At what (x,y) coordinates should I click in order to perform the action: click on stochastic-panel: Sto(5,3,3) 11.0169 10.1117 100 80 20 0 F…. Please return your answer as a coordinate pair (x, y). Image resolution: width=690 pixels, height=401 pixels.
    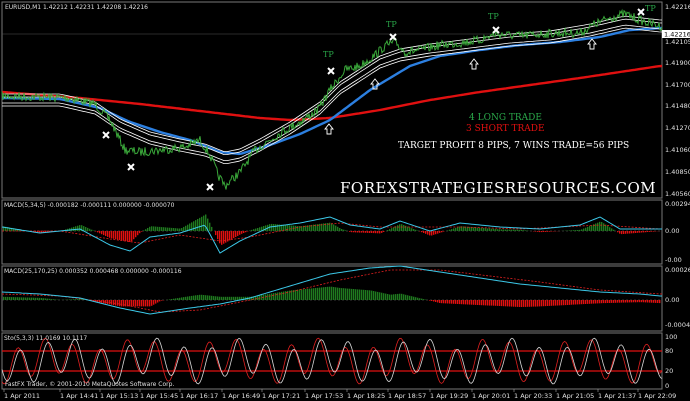
    Looking at the image, I should click on (339, 361).